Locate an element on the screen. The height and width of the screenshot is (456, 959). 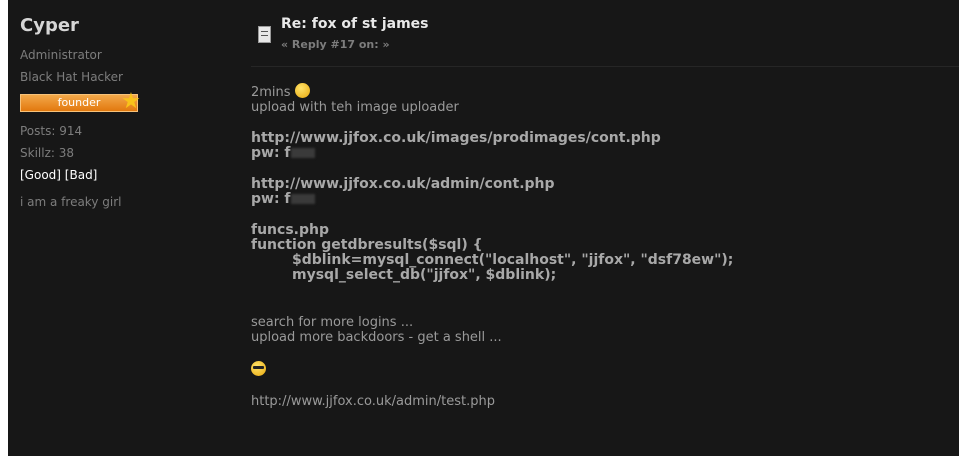
member-group: Administrator is located at coordinates (61, 55).